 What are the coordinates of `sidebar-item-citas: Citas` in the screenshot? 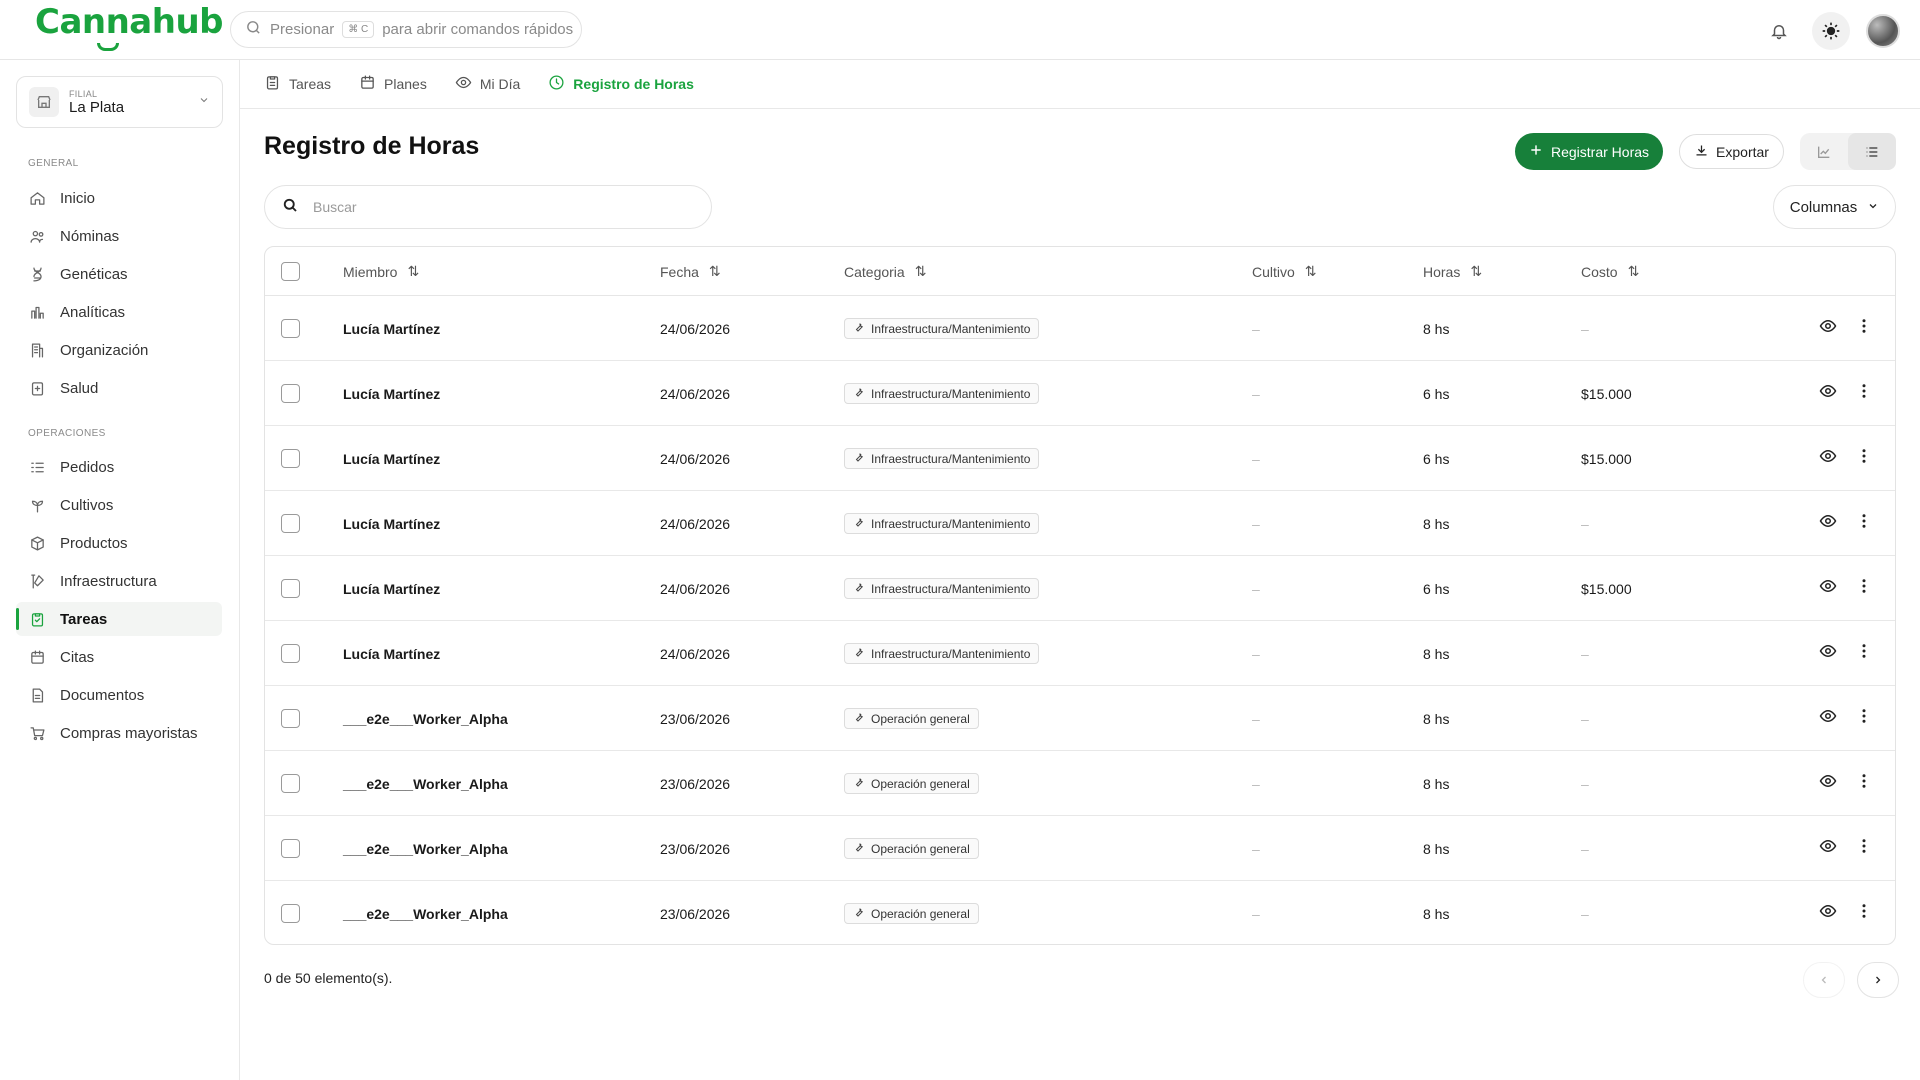 It's located at (119, 657).